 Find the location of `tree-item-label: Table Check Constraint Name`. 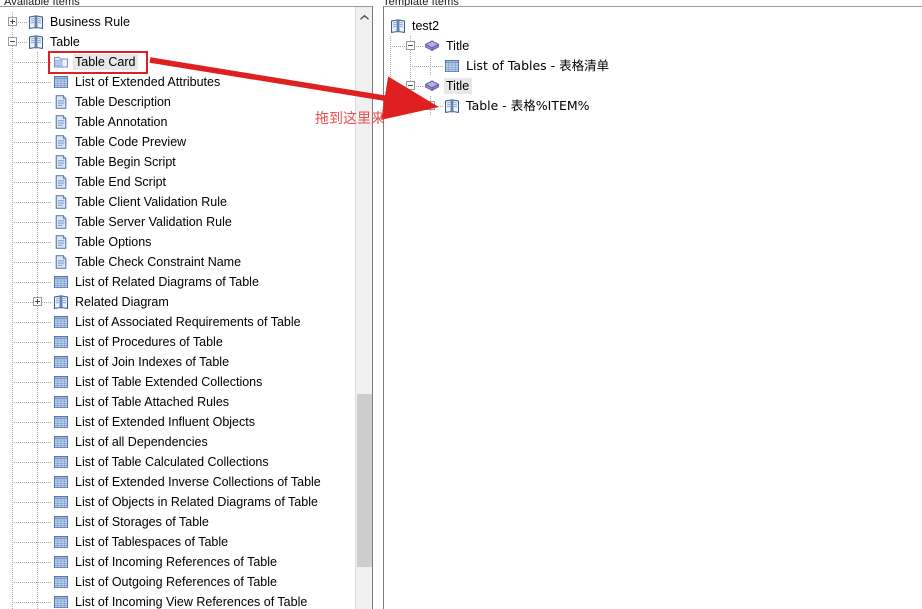

tree-item-label: Table Check Constraint Name is located at coordinates (158, 262).